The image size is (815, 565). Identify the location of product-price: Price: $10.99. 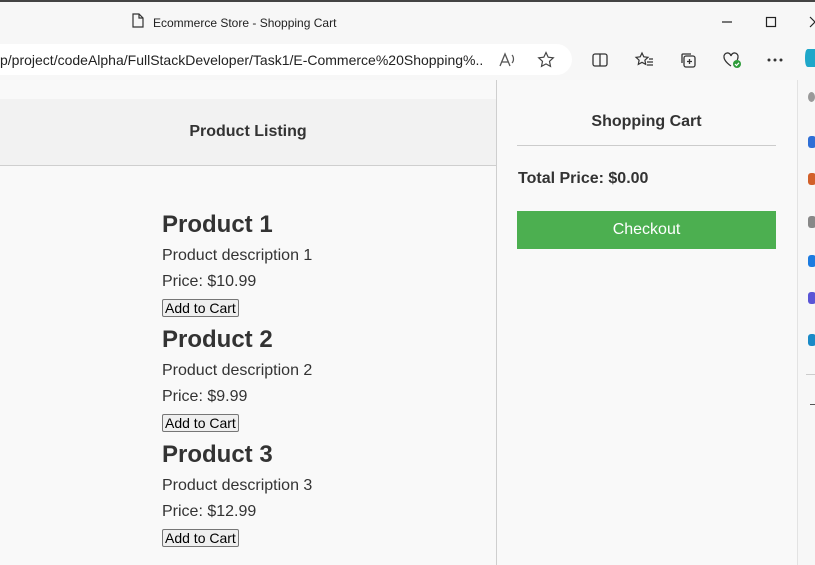
(209, 281).